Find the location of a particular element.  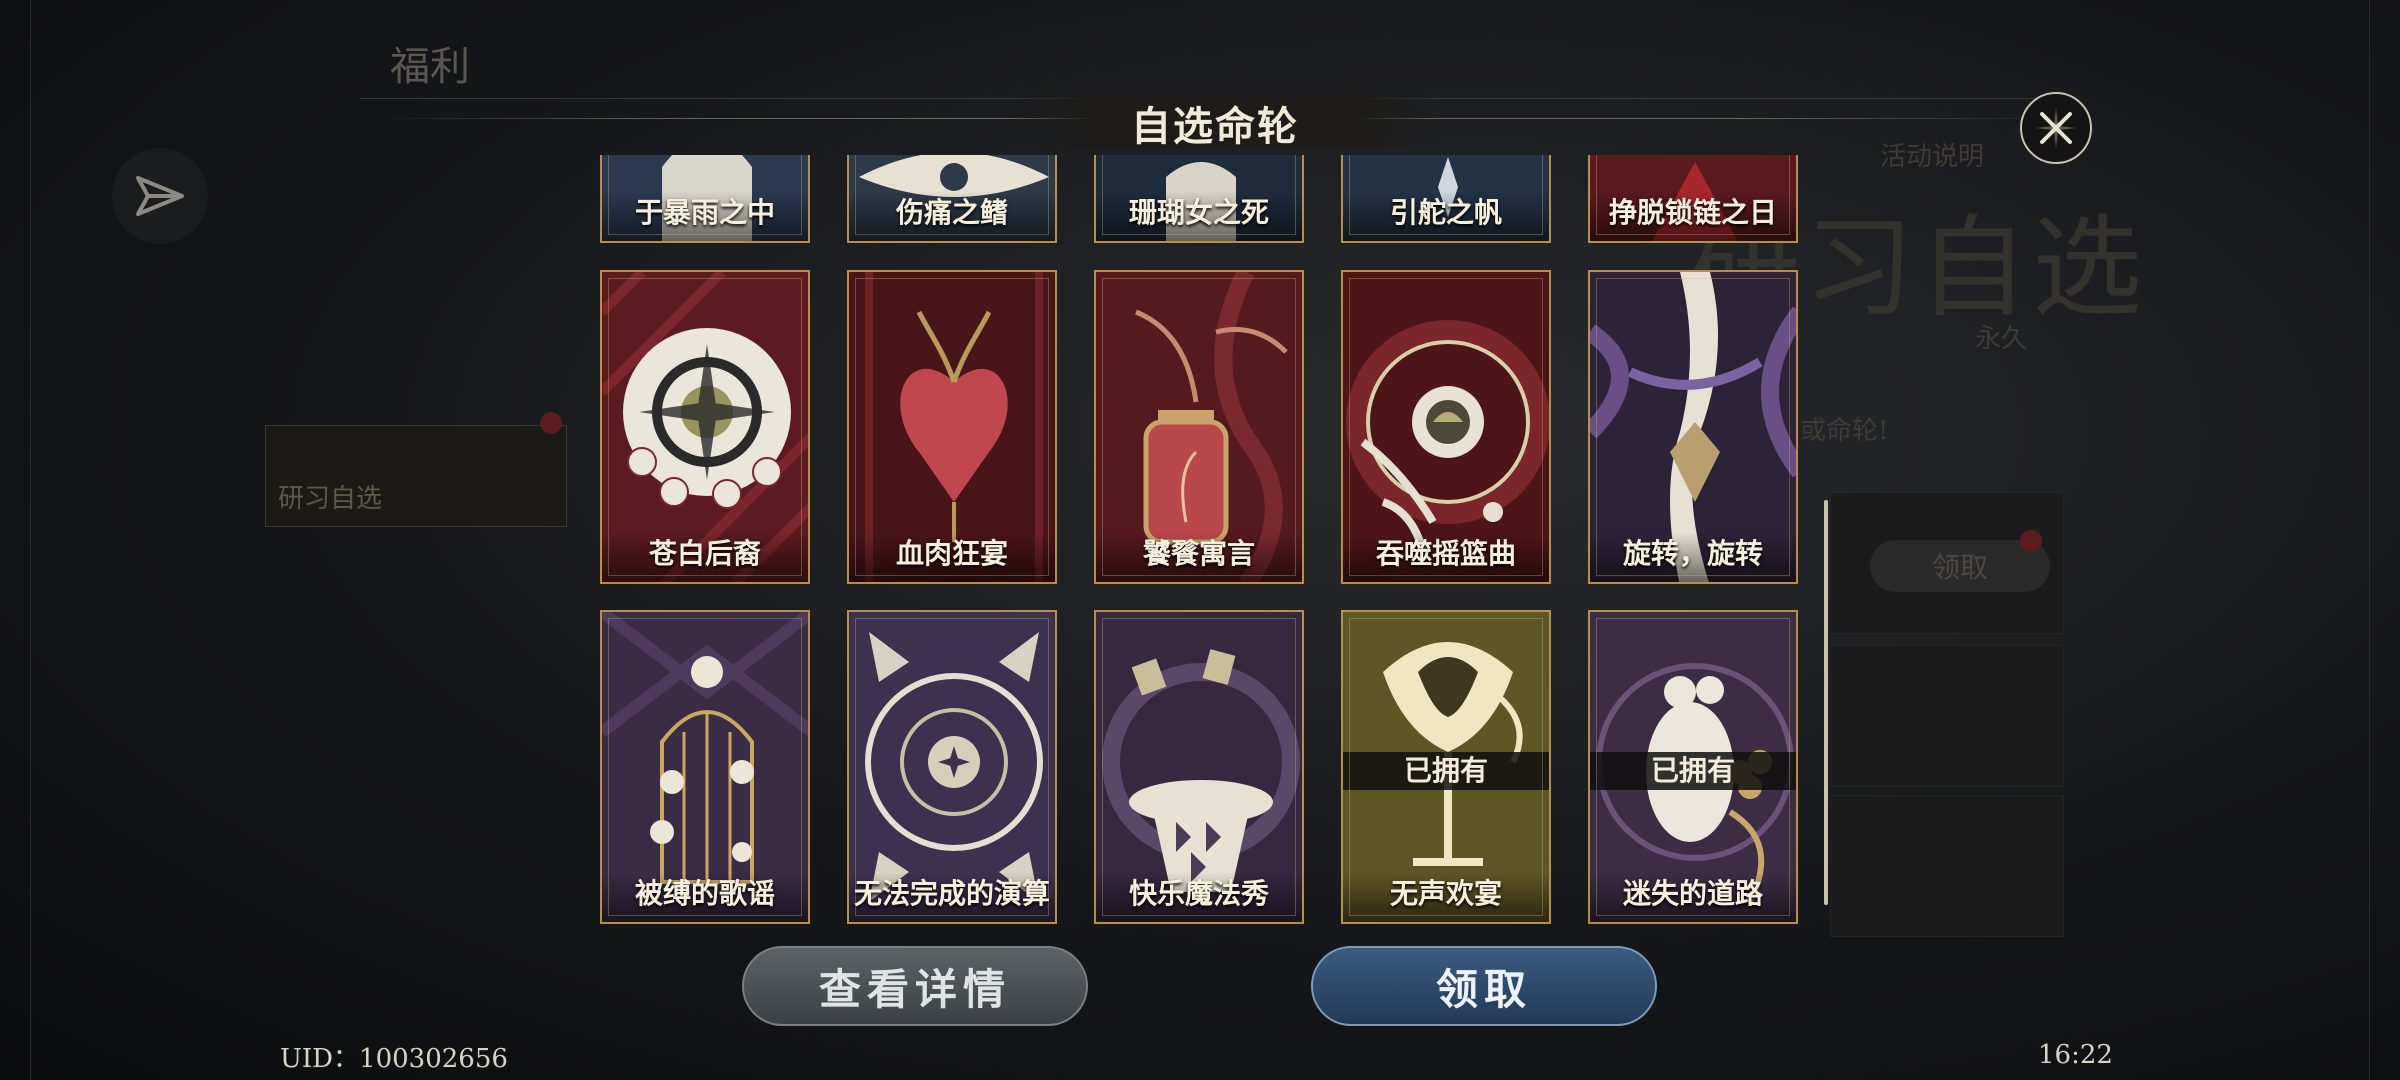

fate-card: 迷失的道路 已拥有 is located at coordinates (1693, 767).